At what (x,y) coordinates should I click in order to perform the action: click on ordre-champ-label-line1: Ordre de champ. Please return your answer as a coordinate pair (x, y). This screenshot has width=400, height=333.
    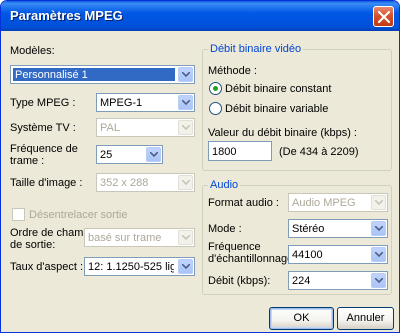
    Looking at the image, I should click on (50, 233).